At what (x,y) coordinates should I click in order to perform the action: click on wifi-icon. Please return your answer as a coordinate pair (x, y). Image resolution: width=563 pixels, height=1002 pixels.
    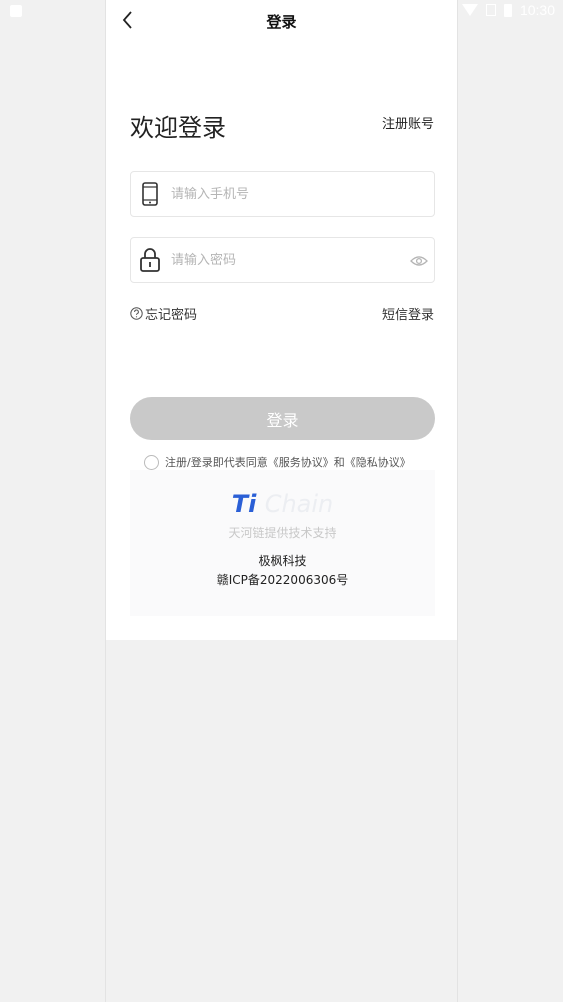
    Looking at the image, I should click on (469, 10).